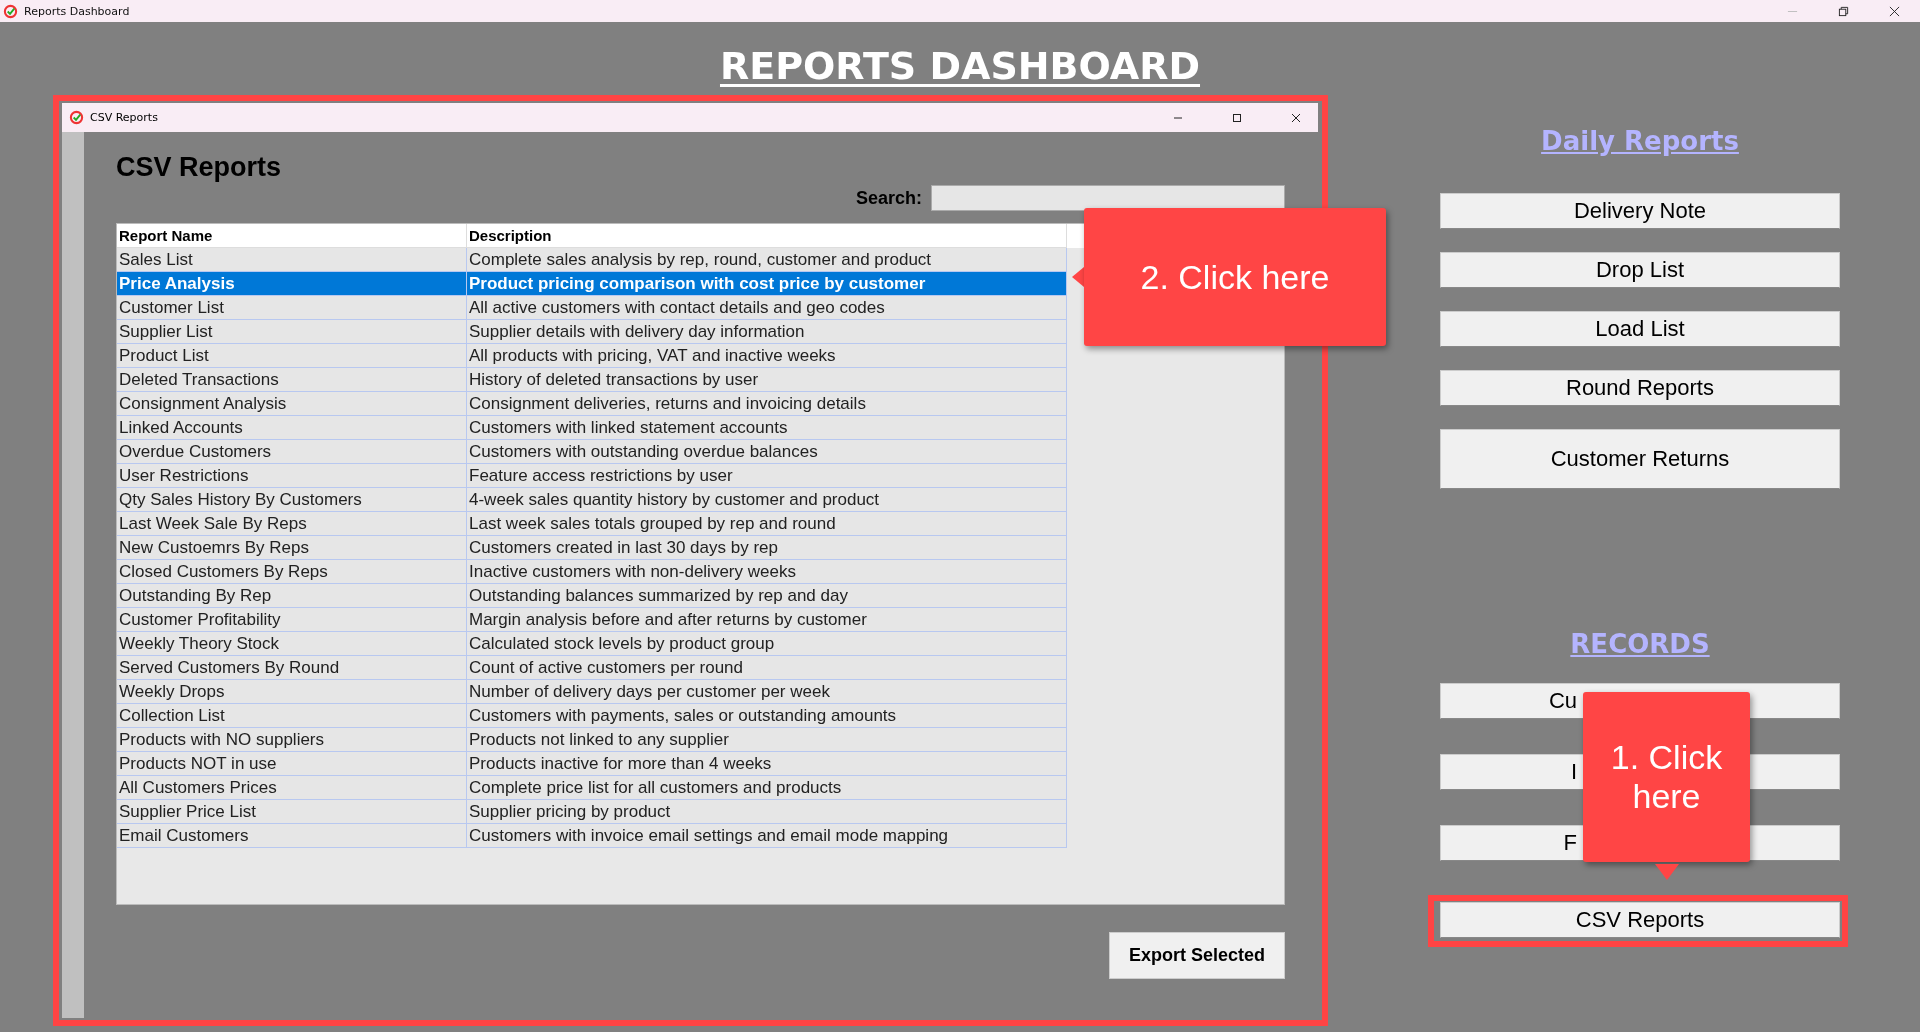 The width and height of the screenshot is (1920, 1032). I want to click on dashboard-heading: REPORTS DASHBOARD, so click(960, 65).